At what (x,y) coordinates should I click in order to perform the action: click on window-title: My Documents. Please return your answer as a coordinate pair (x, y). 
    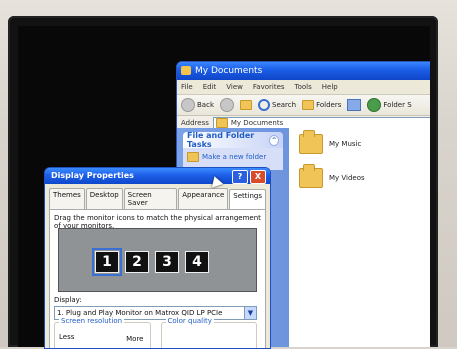
    Looking at the image, I should click on (229, 71).